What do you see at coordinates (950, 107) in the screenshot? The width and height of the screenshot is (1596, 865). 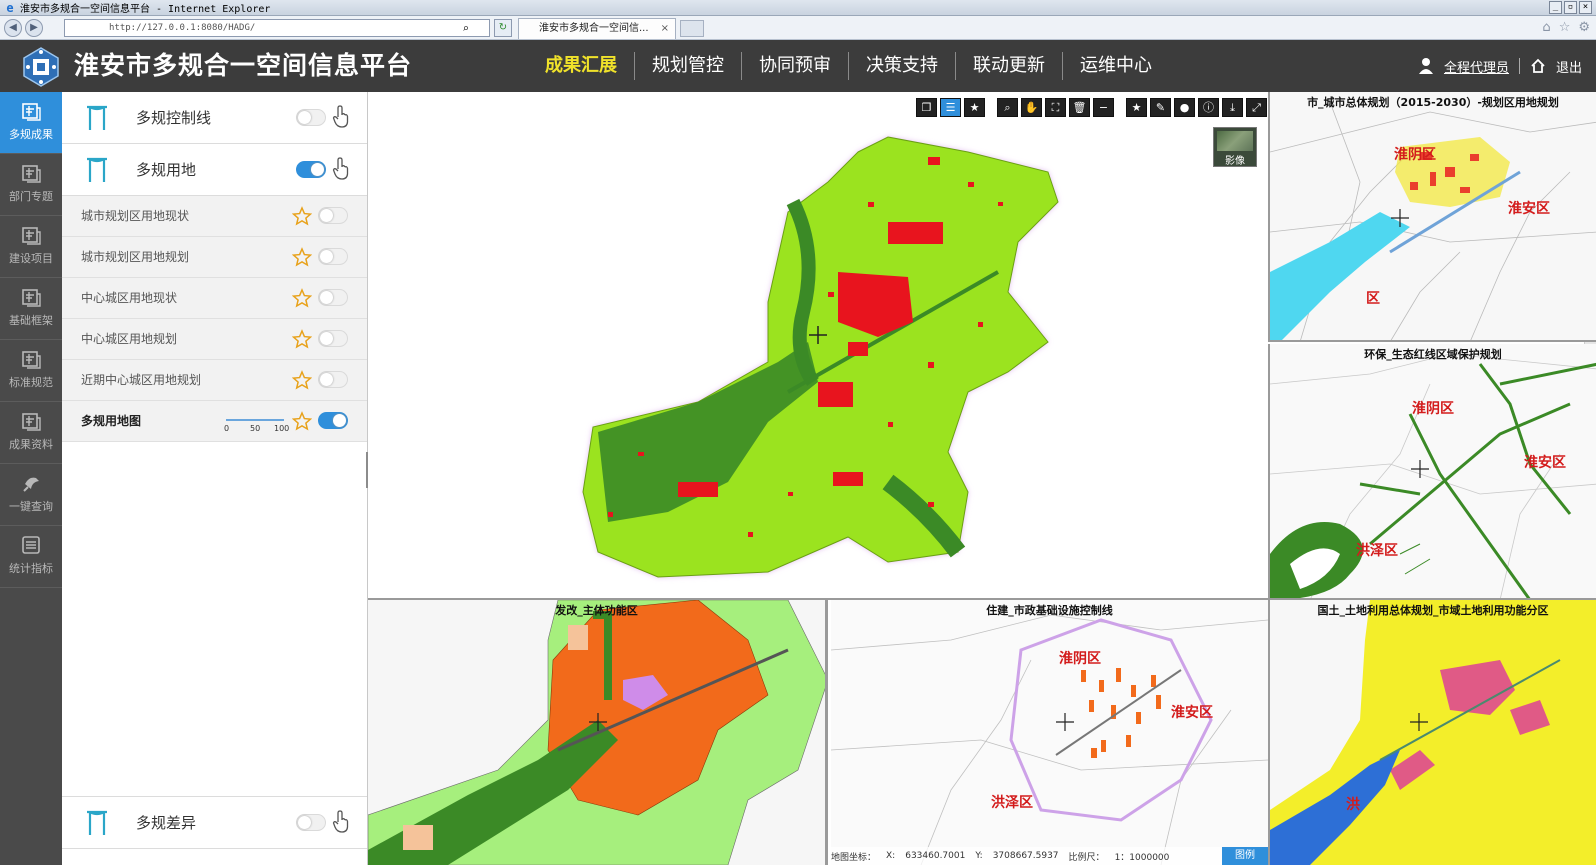 I see `list-icon: ☰` at bounding box center [950, 107].